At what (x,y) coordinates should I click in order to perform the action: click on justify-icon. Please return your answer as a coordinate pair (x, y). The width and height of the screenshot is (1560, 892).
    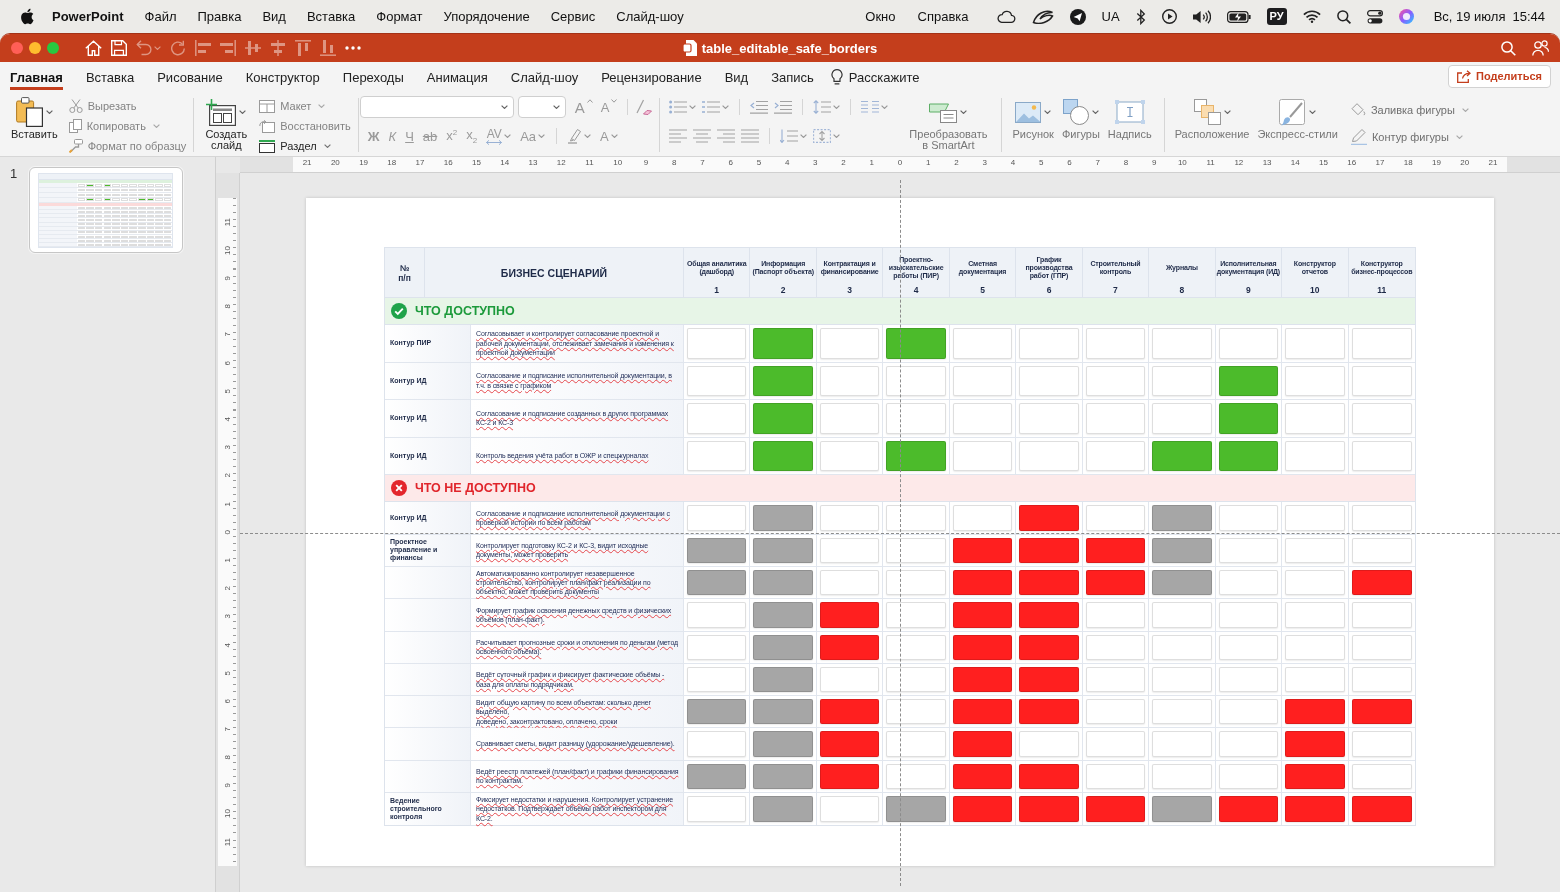
    Looking at the image, I should click on (750, 136).